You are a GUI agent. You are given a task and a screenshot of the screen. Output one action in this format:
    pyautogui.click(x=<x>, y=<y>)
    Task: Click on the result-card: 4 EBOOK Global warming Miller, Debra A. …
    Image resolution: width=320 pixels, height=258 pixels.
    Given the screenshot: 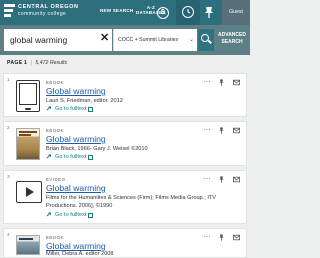 What is the action you would take?
    pyautogui.click(x=125, y=243)
    